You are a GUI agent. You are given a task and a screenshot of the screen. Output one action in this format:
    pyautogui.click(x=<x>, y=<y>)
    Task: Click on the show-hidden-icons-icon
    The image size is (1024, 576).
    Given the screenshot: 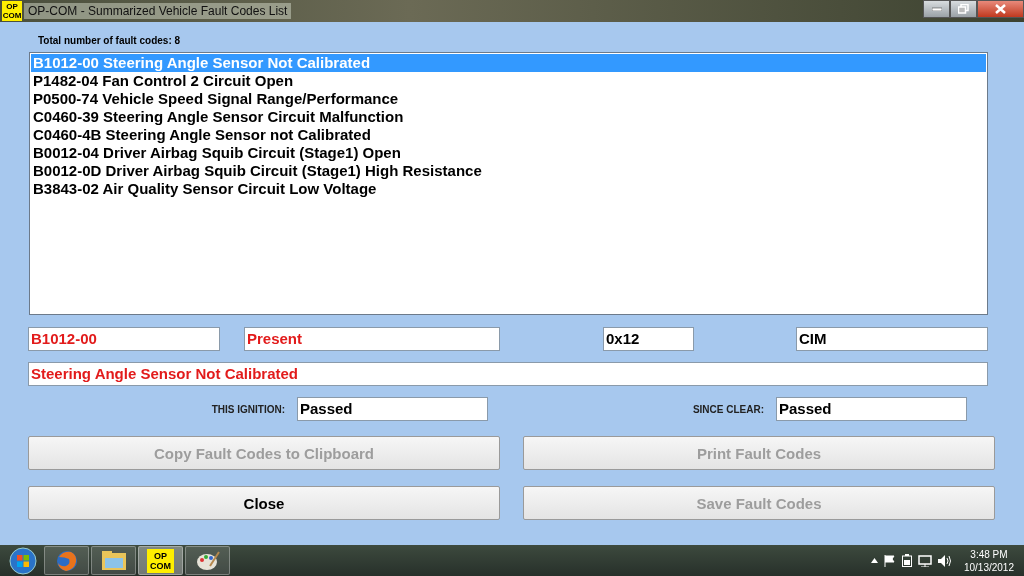 What is the action you would take?
    pyautogui.click(x=874, y=560)
    